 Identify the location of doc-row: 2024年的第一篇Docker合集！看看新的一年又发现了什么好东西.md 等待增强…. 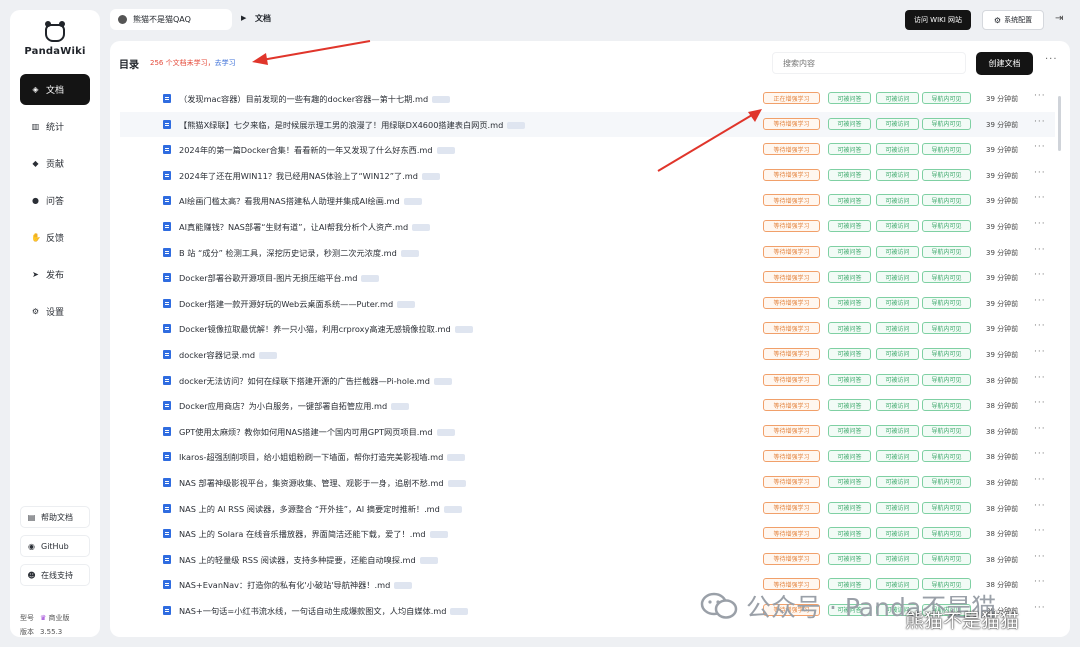
(587, 150).